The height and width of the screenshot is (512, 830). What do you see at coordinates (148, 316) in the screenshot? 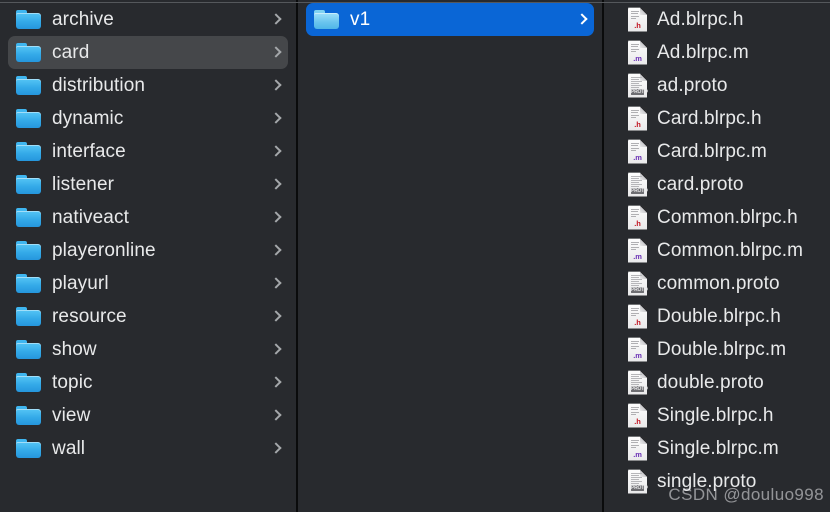
I see `folder-row: resource` at bounding box center [148, 316].